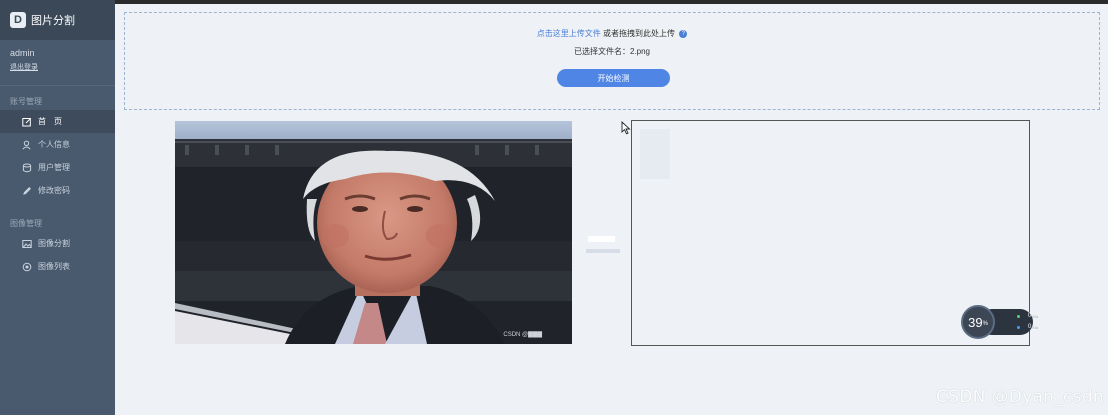  I want to click on network-speed-widget: 0 K/s 0 K/s 39 %, so click(999, 322).